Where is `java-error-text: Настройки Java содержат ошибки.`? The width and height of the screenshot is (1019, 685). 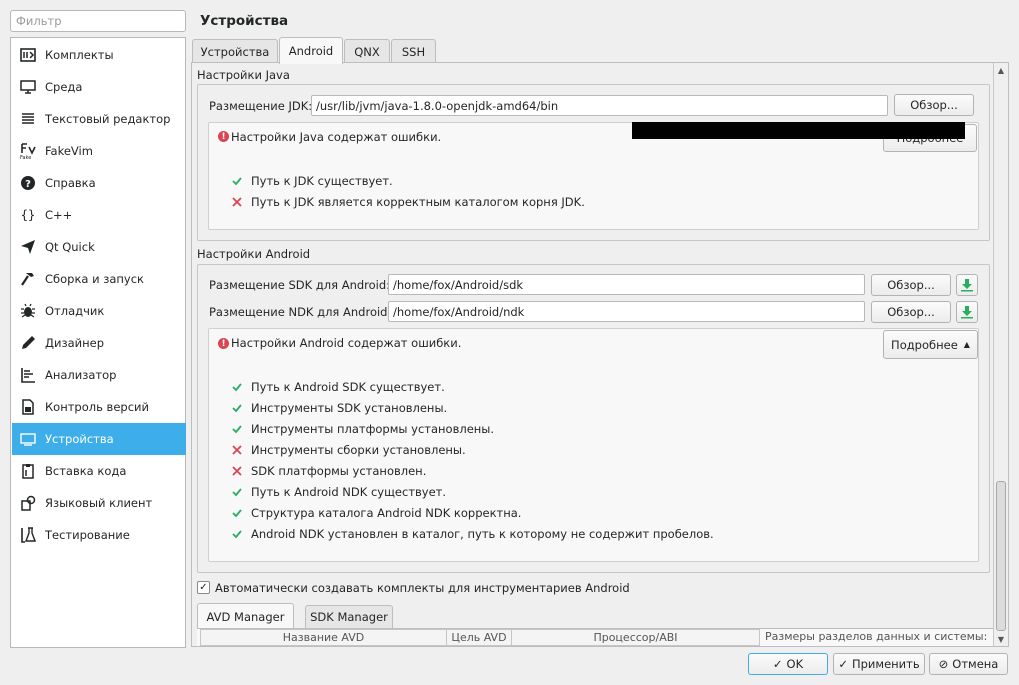
java-error-text: Настройки Java содержат ошибки. is located at coordinates (336, 137).